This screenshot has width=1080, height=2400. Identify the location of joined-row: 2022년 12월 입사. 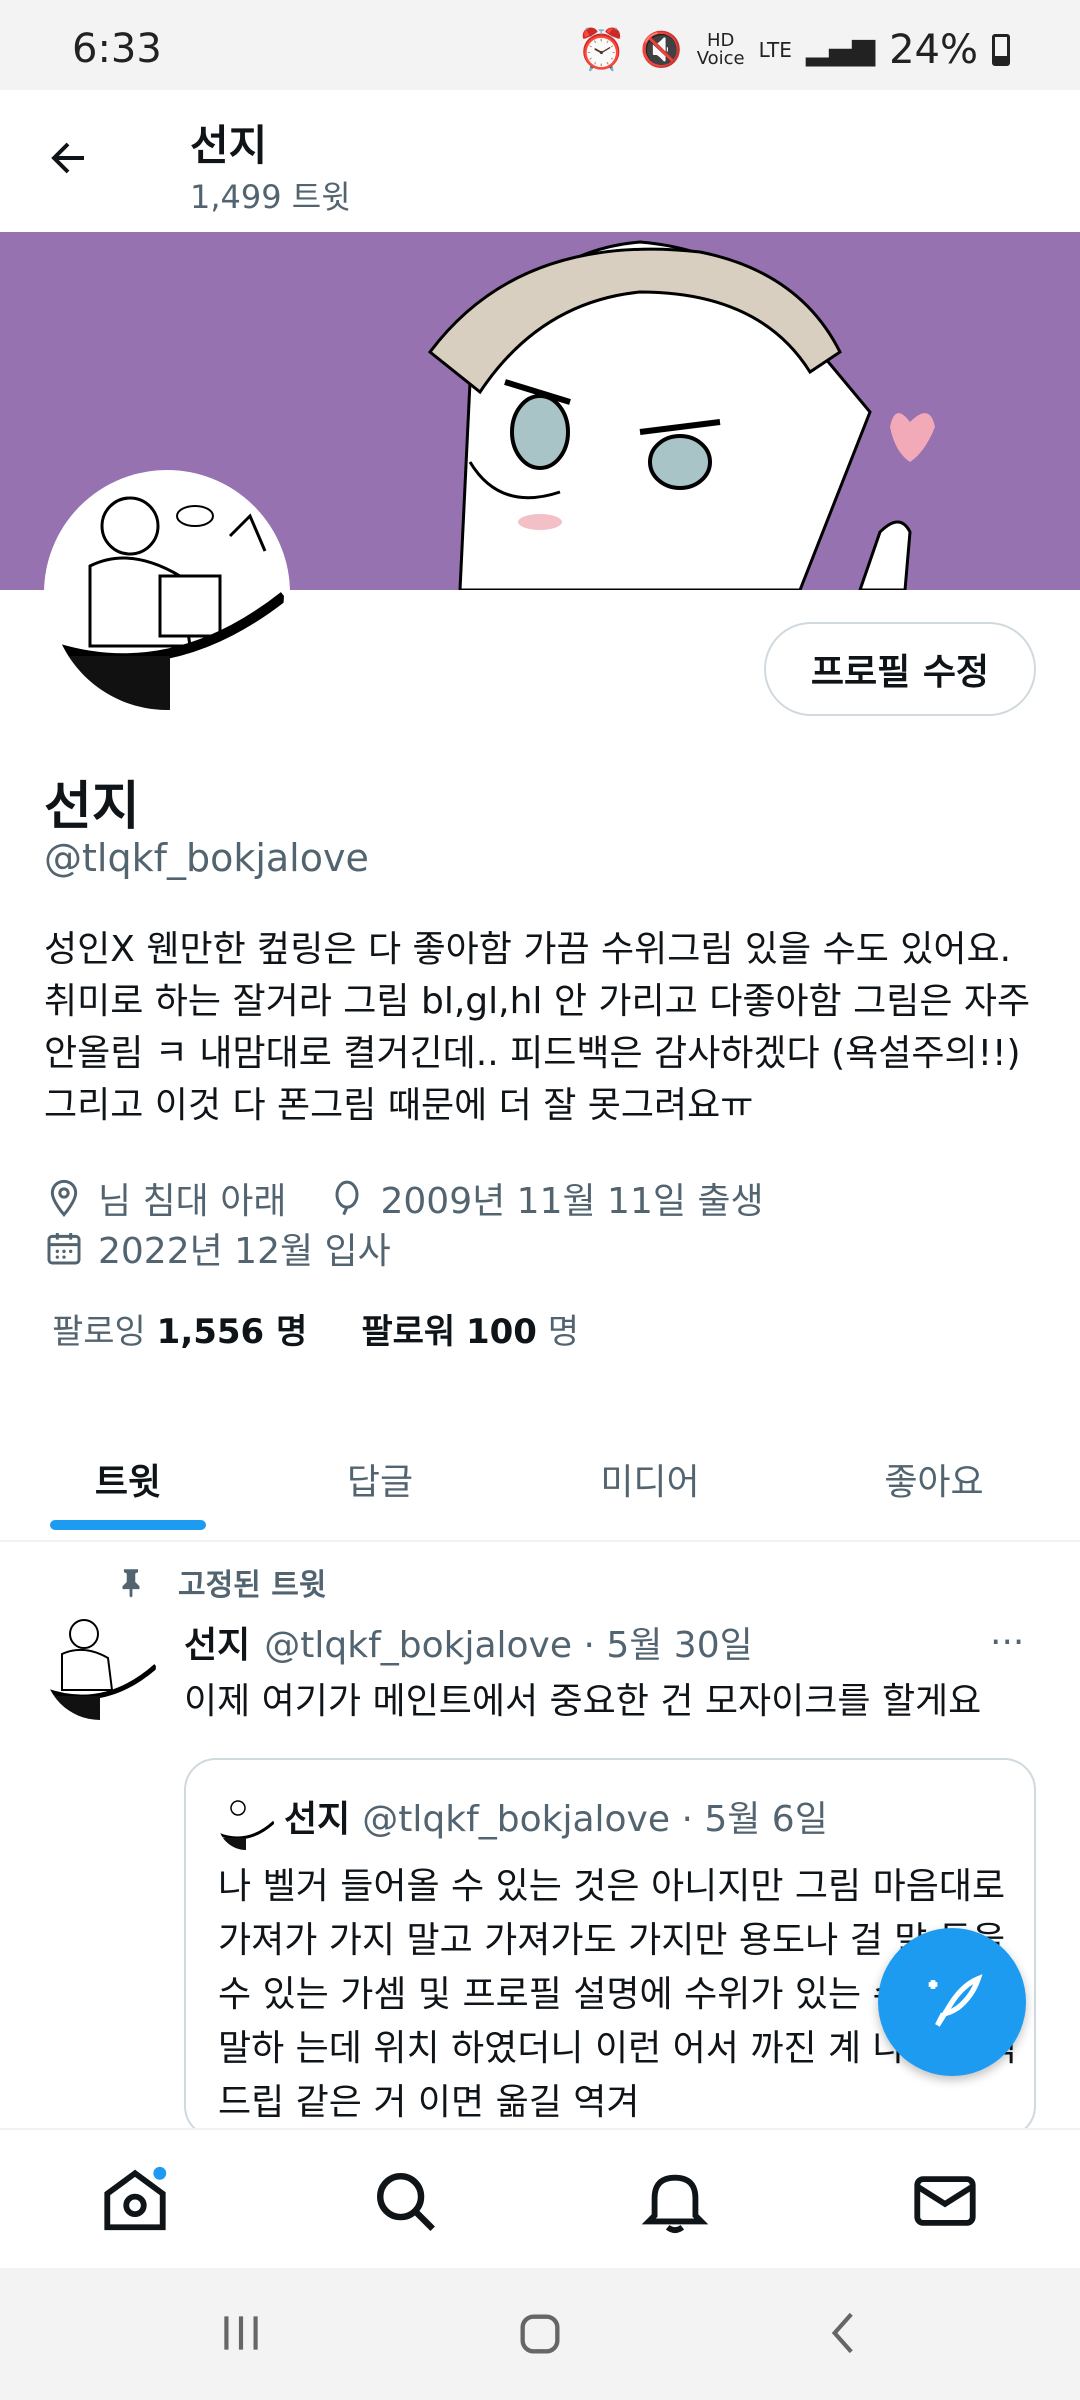
(217, 1248).